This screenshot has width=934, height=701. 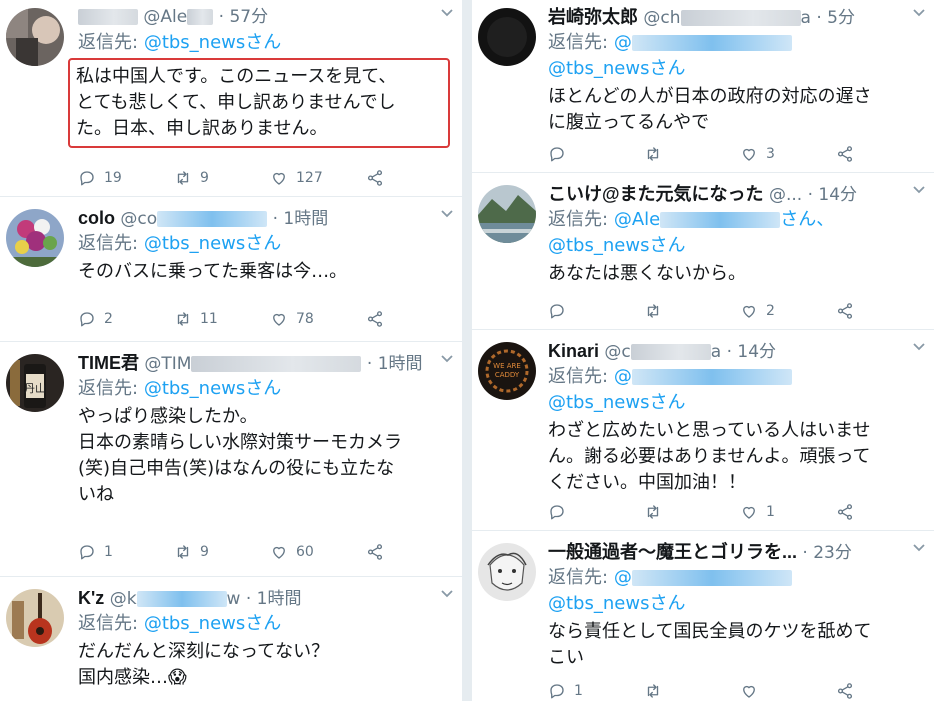 I want to click on tweet-header: @Ale · 57分, so click(x=264, y=17).